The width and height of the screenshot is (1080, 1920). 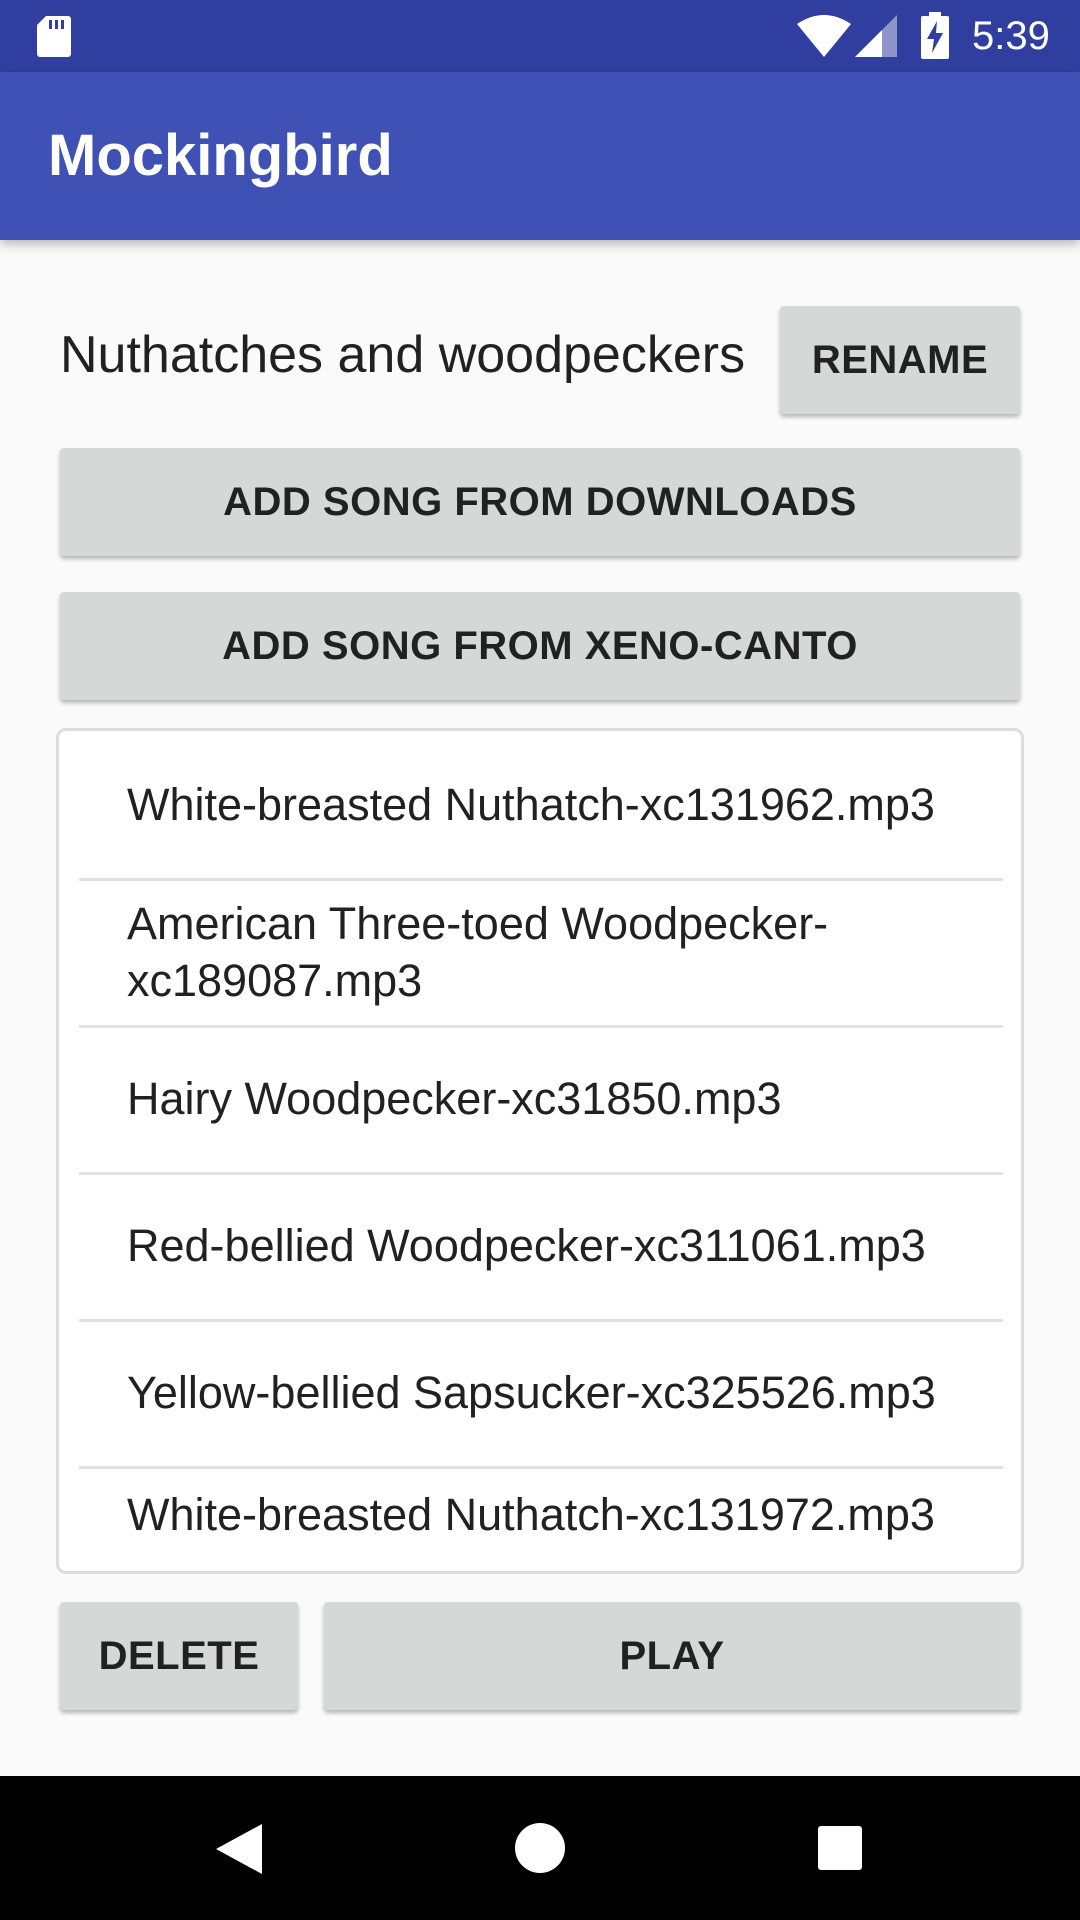 I want to click on sd-card-icon, so click(x=54, y=36).